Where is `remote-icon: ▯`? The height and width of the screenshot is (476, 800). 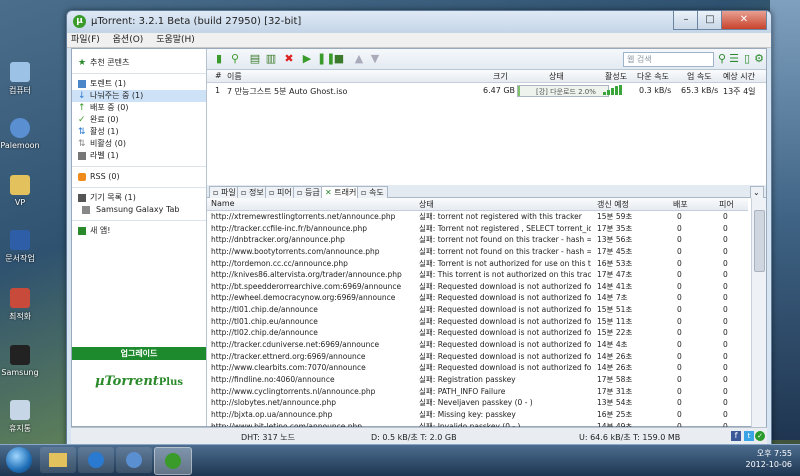 remote-icon: ▯ is located at coordinates (747, 59).